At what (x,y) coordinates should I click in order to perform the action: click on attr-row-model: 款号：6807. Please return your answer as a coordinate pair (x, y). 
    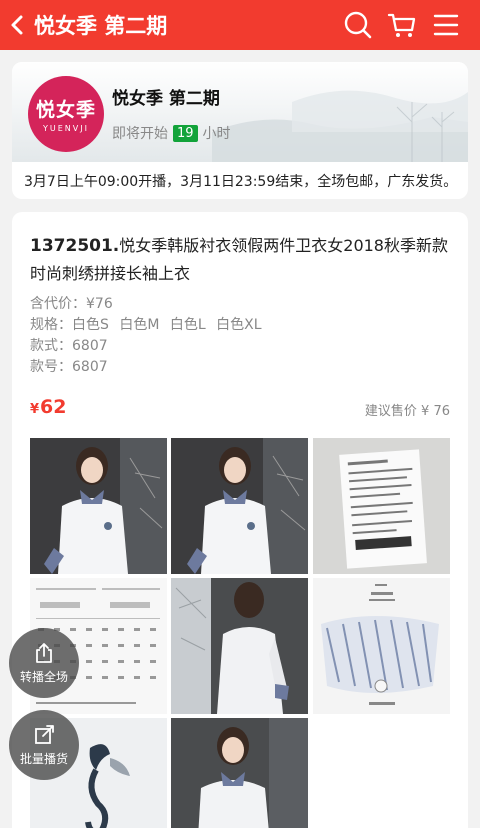
    Looking at the image, I should click on (146, 367).